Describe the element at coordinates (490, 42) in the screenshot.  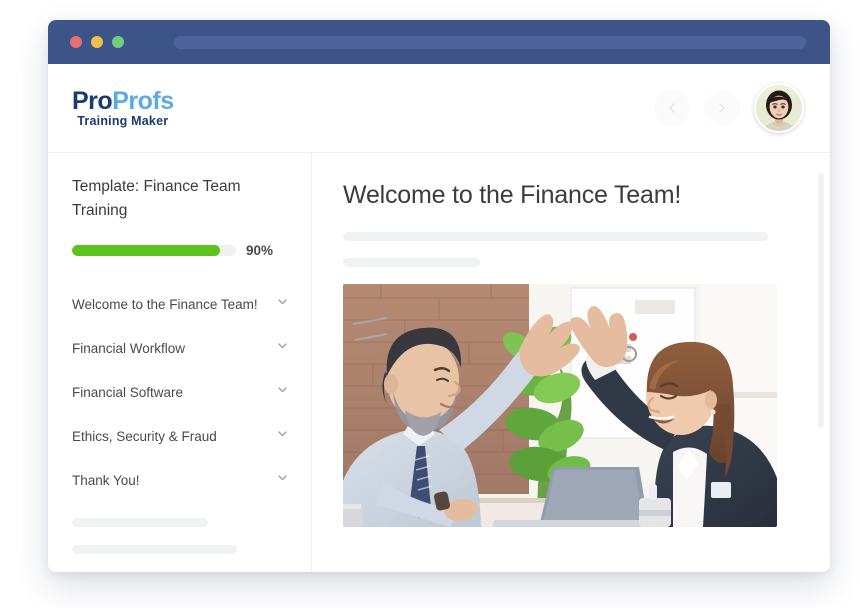
I see `address-bar` at that location.